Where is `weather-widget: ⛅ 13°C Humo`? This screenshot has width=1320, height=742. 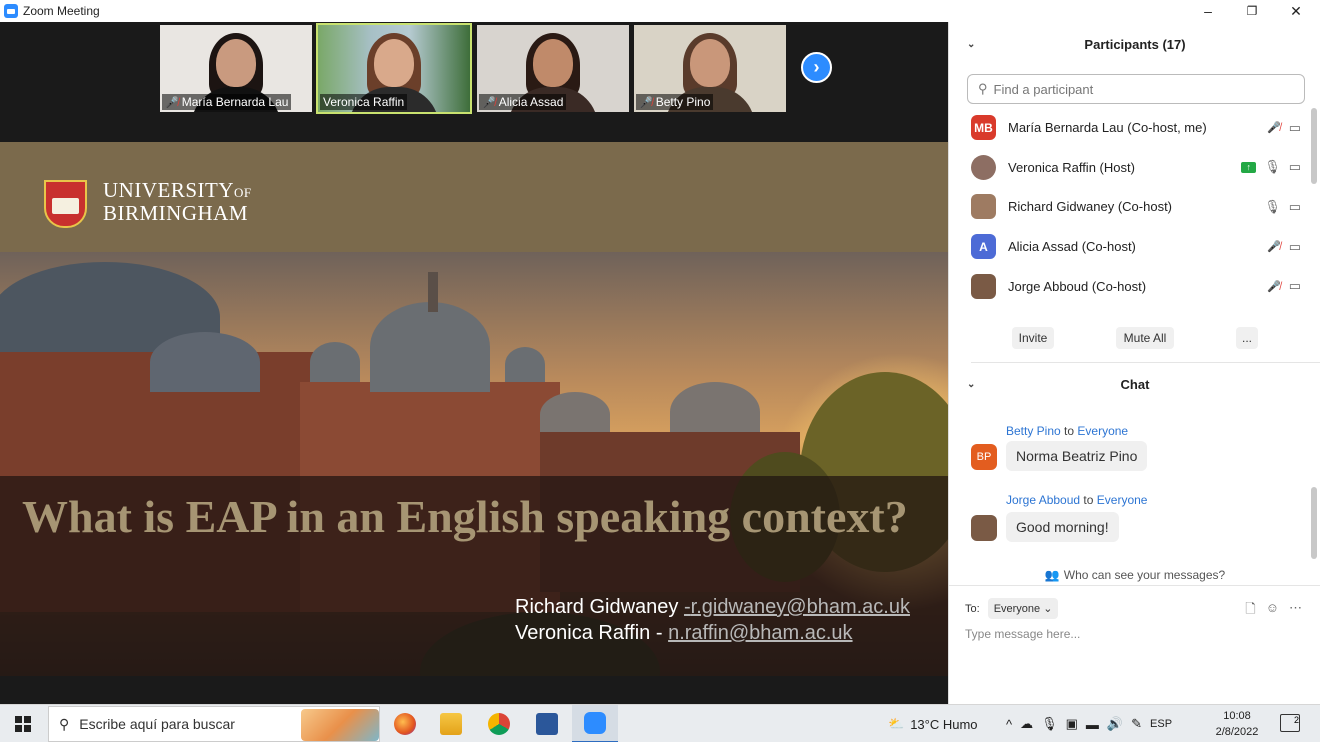 weather-widget: ⛅ 13°C Humo is located at coordinates (933, 723).